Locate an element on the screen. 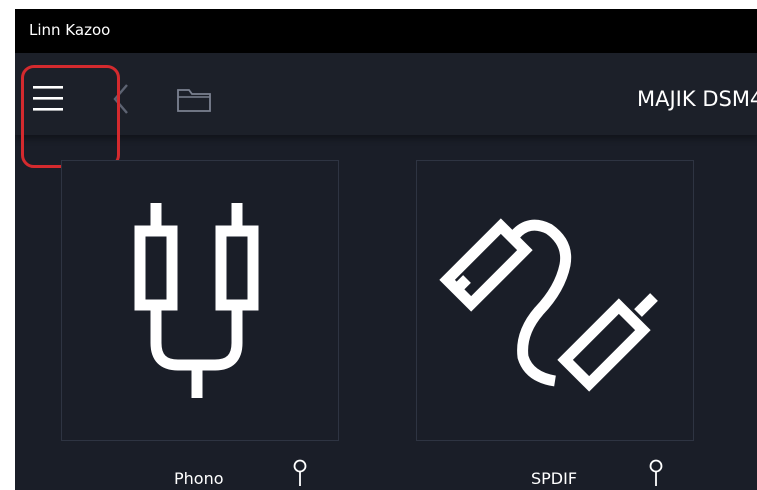 This screenshot has width=757, height=490. device-name: MAJIK DSM4 is located at coordinates (697, 99).